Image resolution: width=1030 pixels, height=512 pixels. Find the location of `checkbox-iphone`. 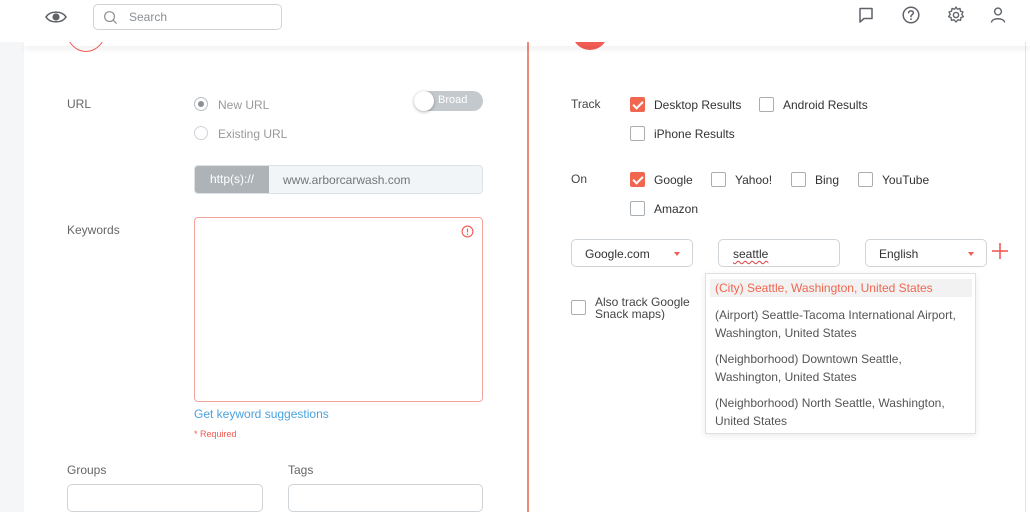

checkbox-iphone is located at coordinates (637, 133).